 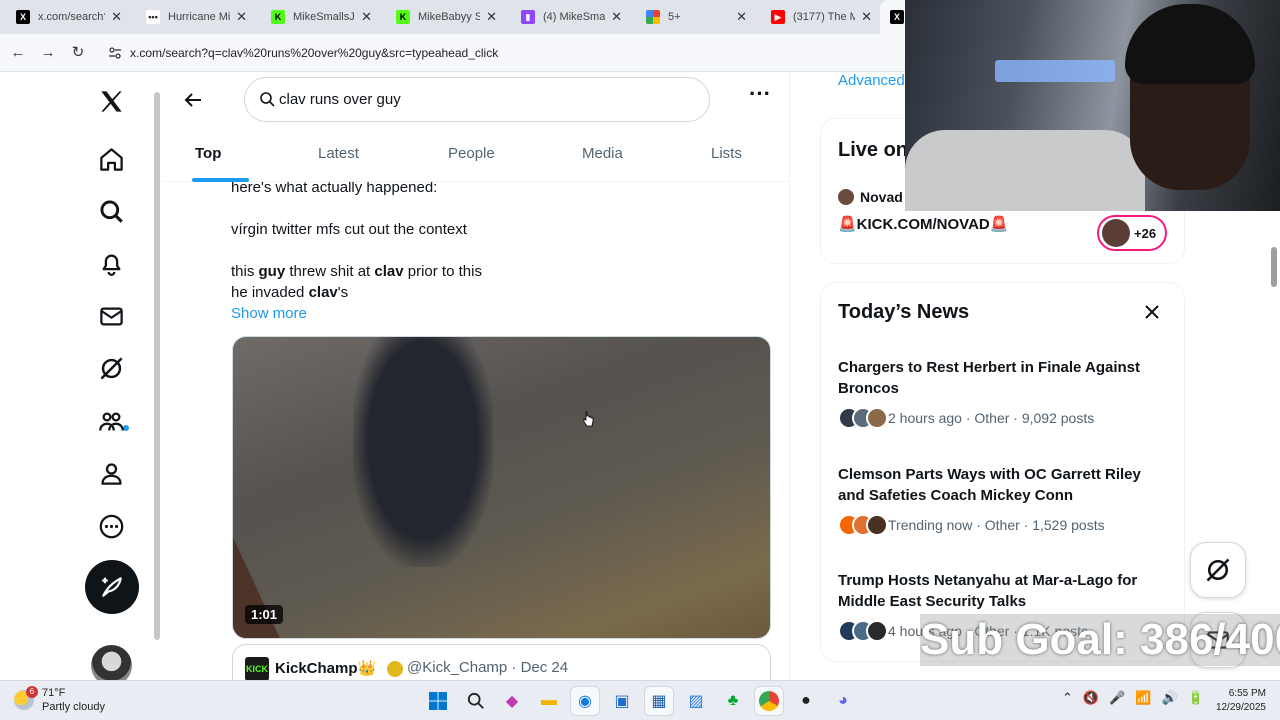 What do you see at coordinates (1152, 312) in the screenshot?
I see `close-icon` at bounding box center [1152, 312].